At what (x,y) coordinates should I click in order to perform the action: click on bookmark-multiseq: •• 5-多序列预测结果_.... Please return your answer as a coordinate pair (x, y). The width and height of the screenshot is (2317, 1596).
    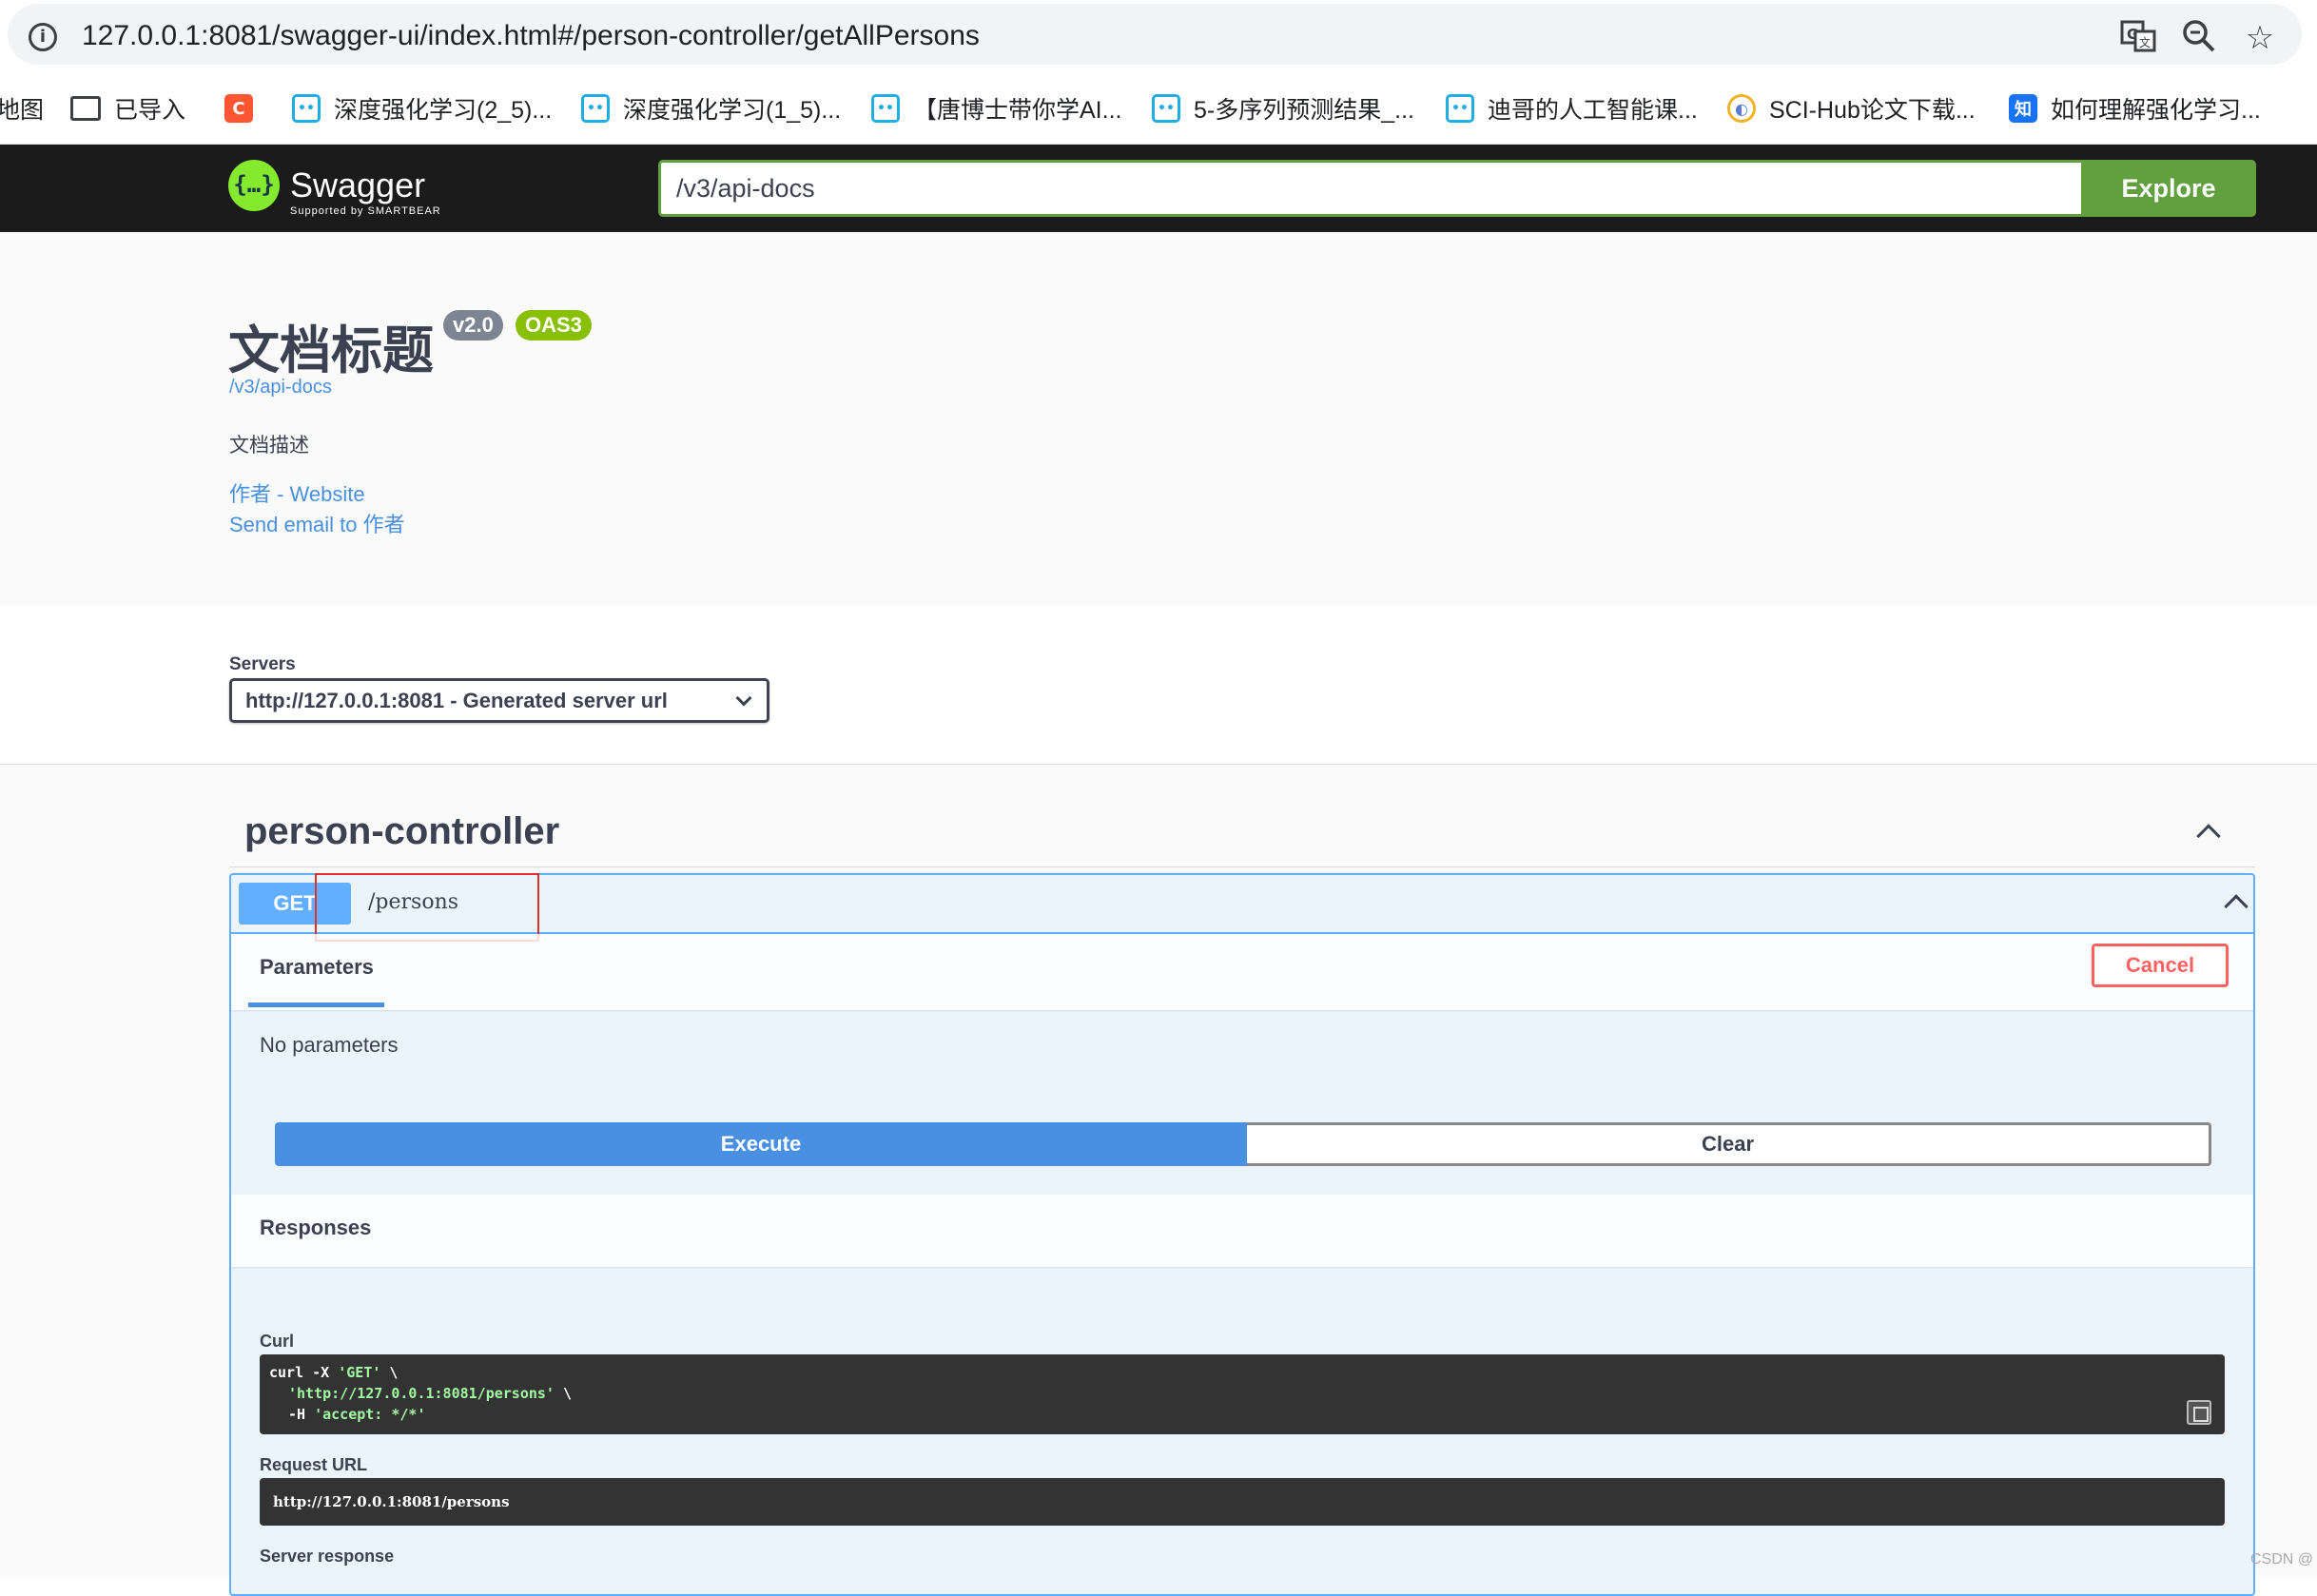
    Looking at the image, I should click on (1283, 108).